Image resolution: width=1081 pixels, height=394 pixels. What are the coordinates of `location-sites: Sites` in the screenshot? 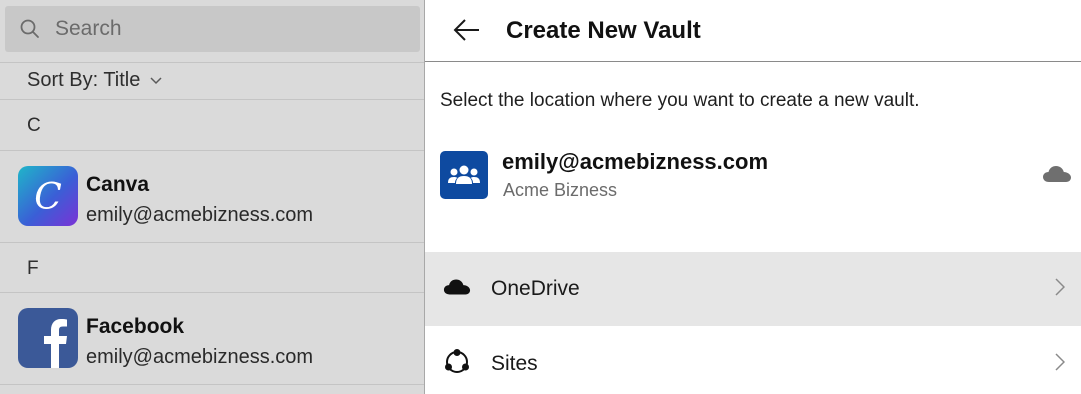 It's located at (753, 360).